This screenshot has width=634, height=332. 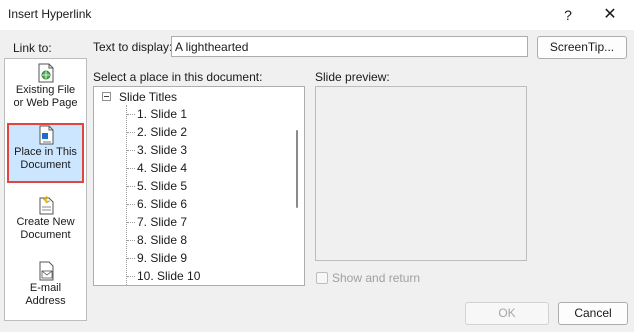 I want to click on tree-item-slide-5: 5. Slide 5, so click(x=162, y=186).